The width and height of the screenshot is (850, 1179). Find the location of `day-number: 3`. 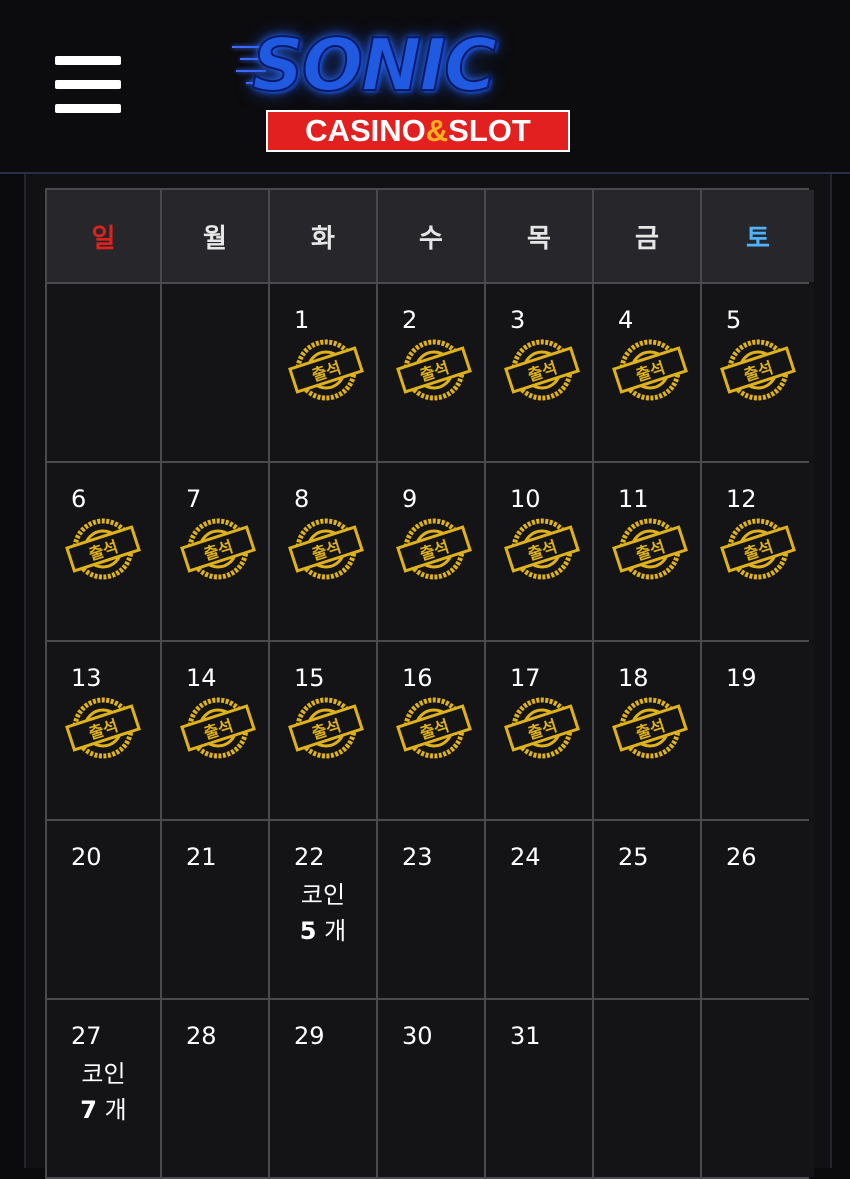

day-number: 3 is located at coordinates (518, 320).